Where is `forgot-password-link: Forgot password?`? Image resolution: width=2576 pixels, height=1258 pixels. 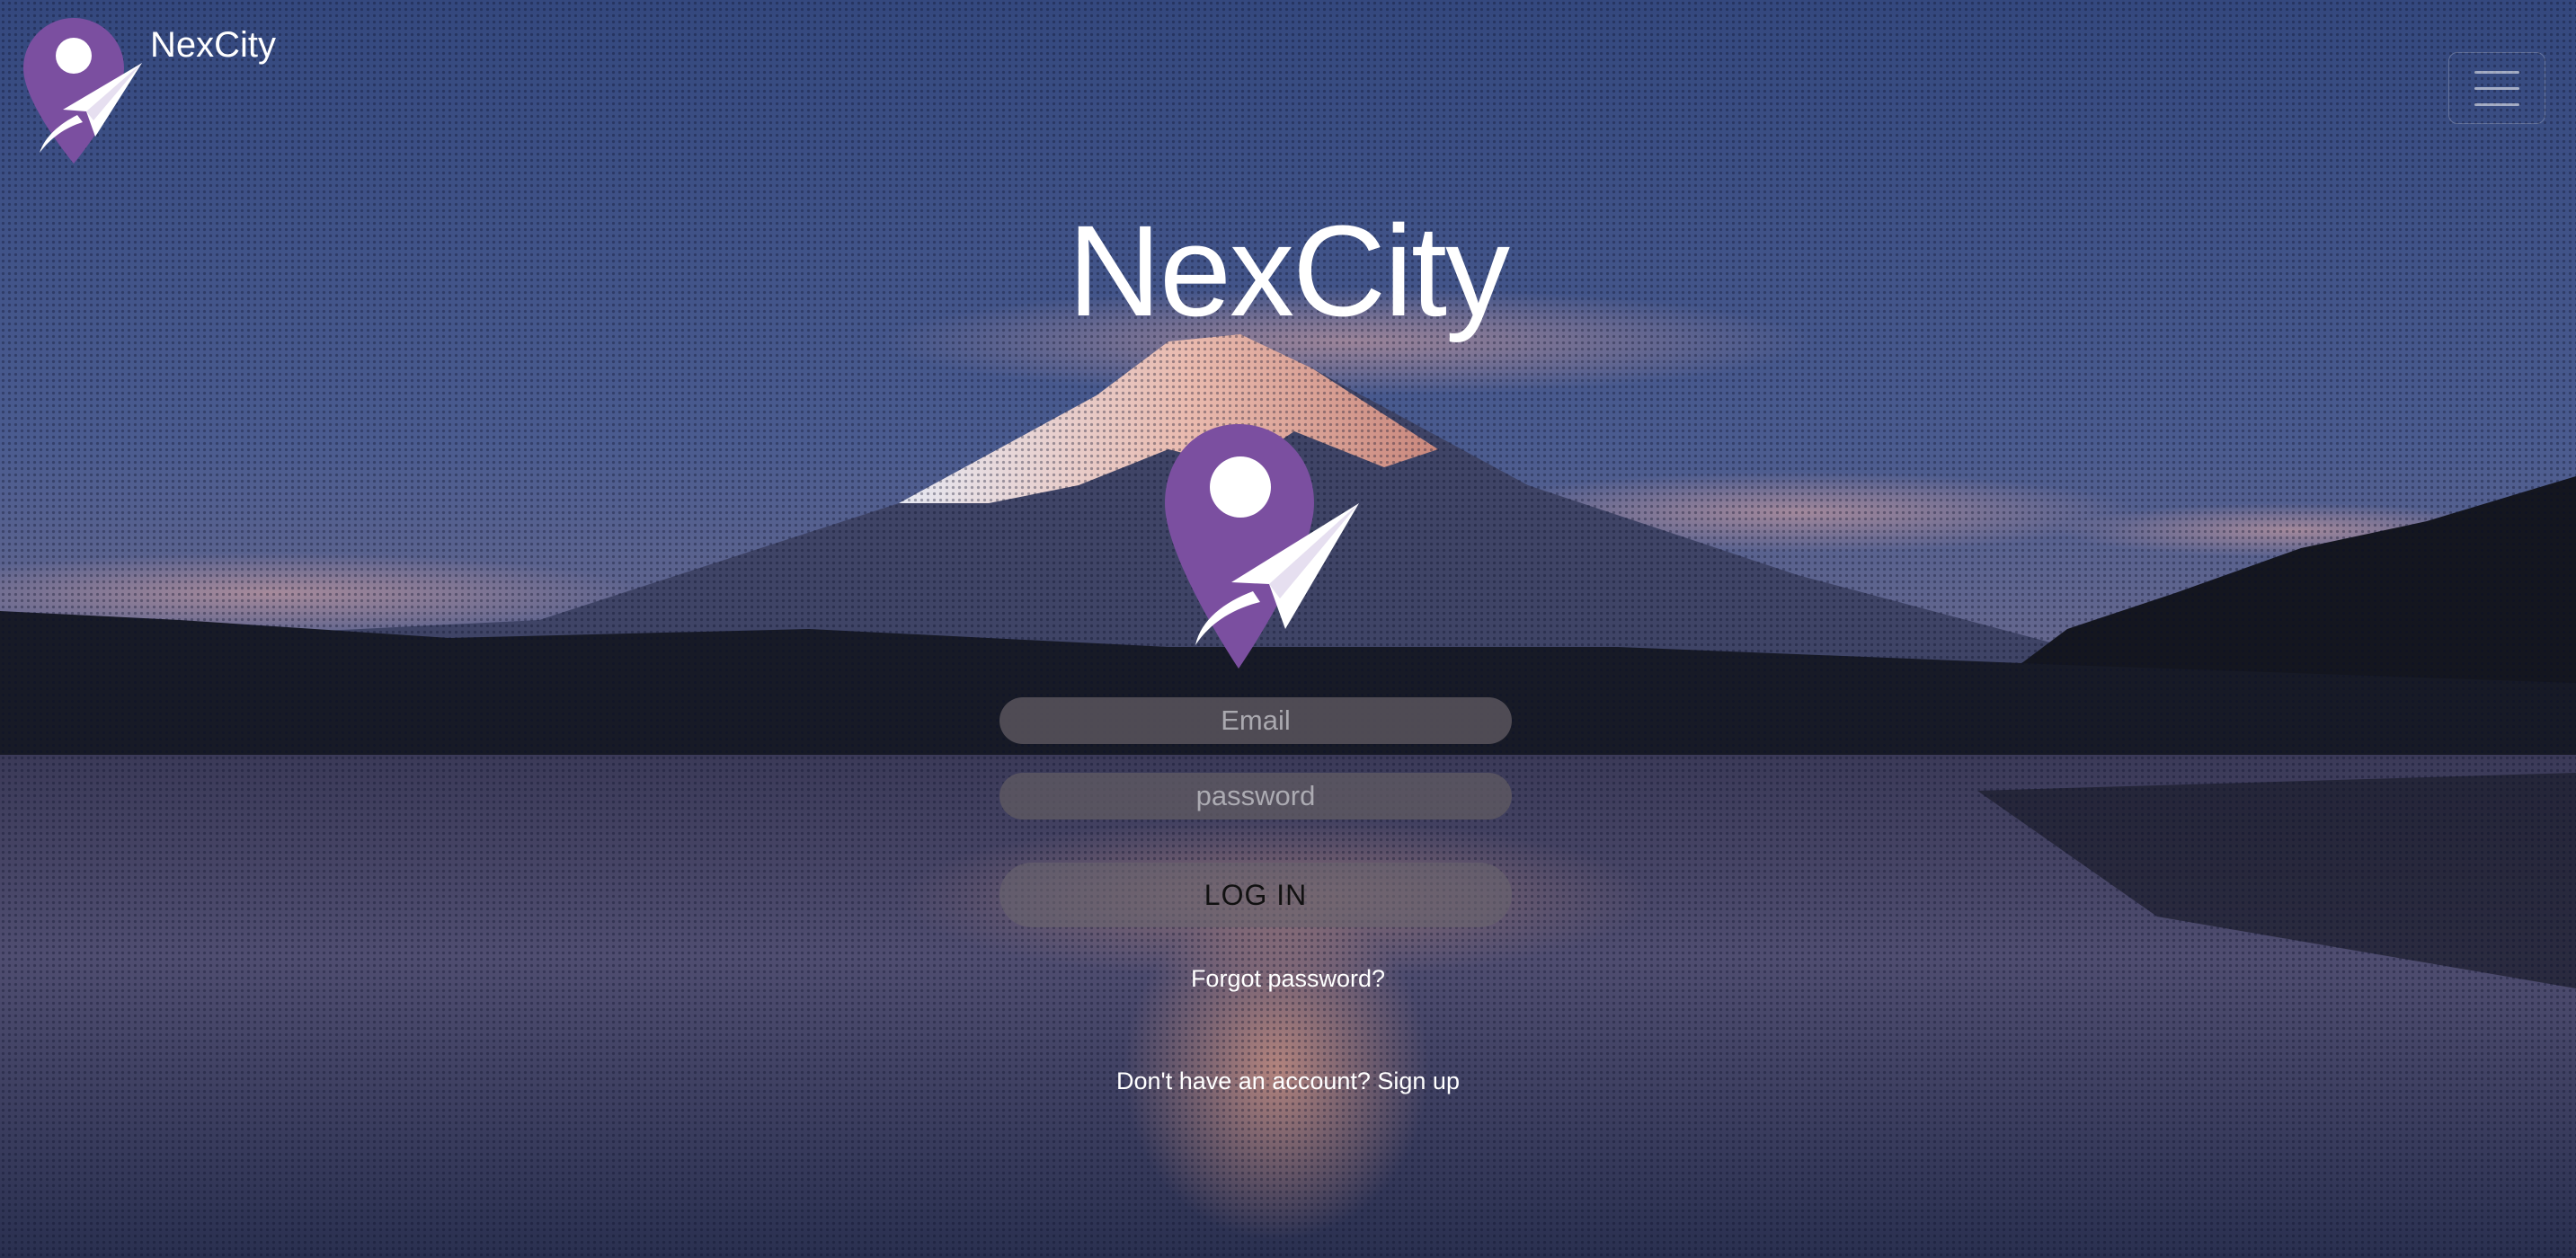 forgot-password-link: Forgot password? is located at coordinates (1288, 979).